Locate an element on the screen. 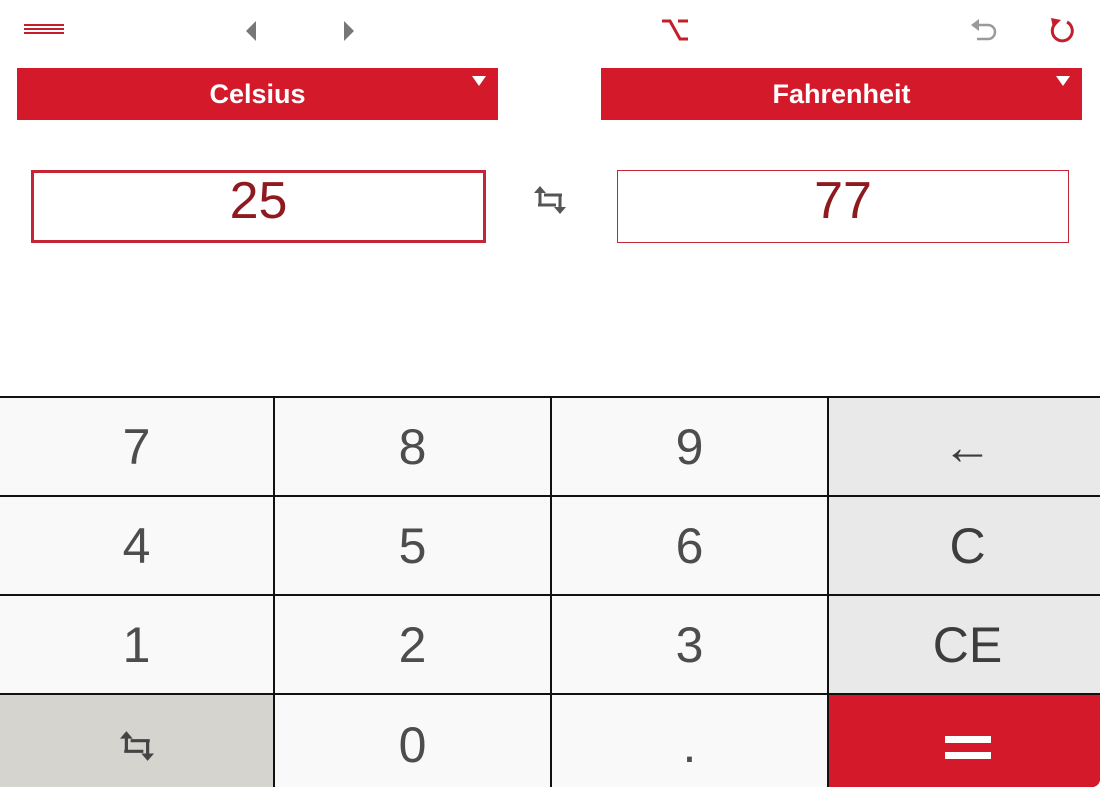 The height and width of the screenshot is (787, 1100). to-unit-label: Fahrenheit is located at coordinates (841, 93).